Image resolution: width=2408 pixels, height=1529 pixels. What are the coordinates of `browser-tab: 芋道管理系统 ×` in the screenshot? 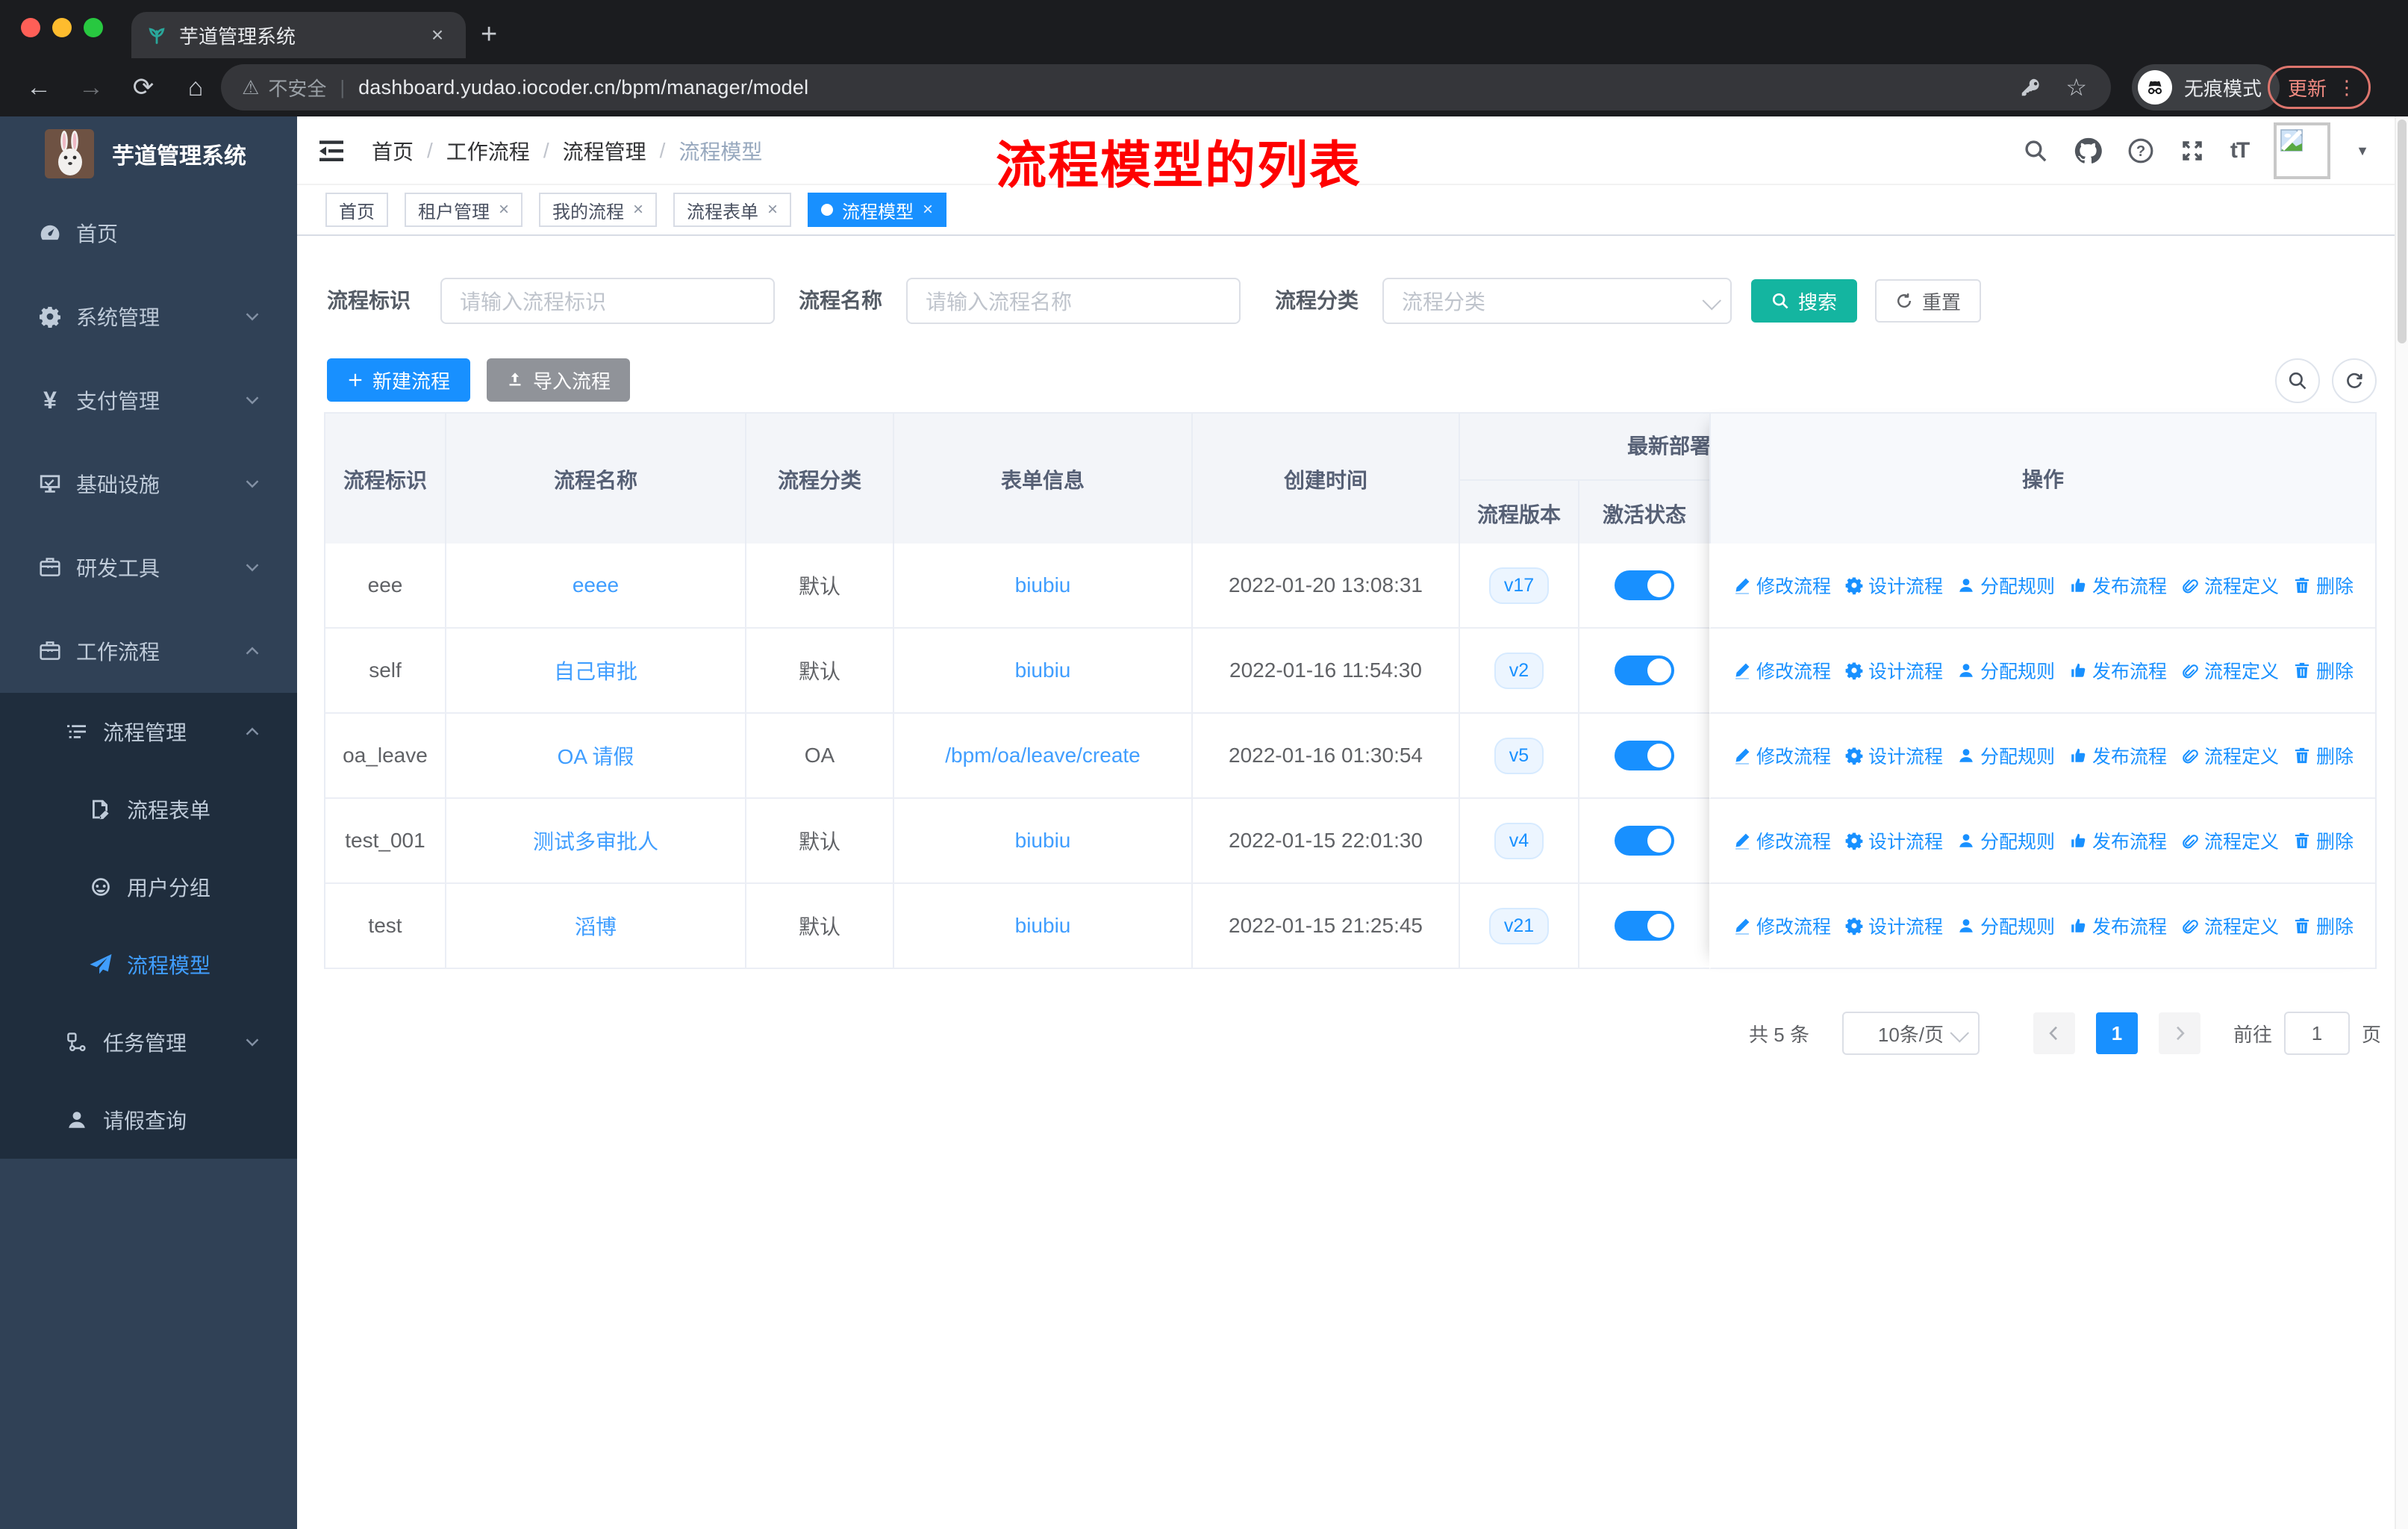 It's located at (298, 35).